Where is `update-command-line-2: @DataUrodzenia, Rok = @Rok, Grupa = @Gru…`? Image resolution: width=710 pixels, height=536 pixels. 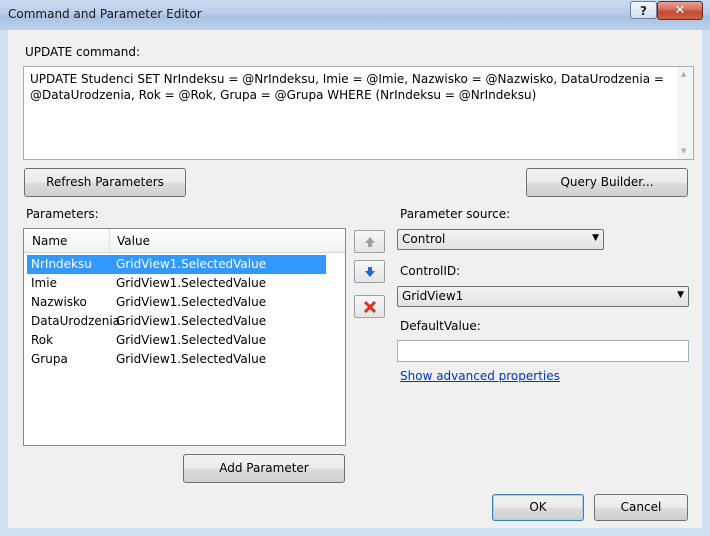
update-command-line-2: @DataUrodzenia, Rok = @Rok, Grupa = @Gru… is located at coordinates (283, 95).